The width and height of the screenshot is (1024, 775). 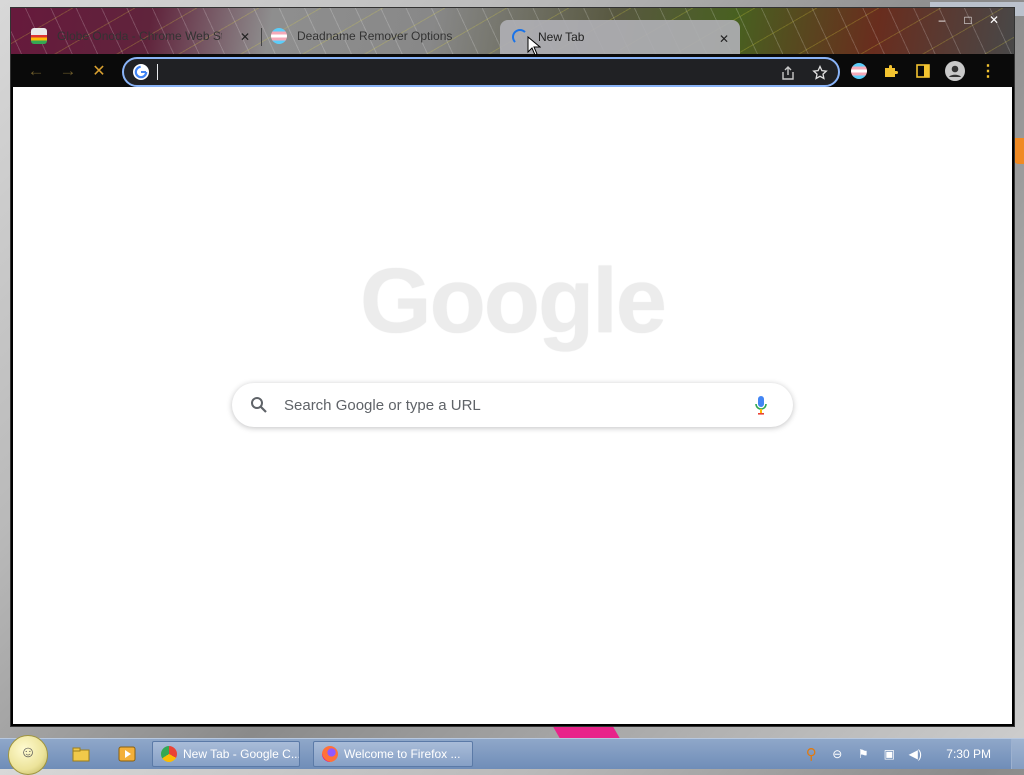 I want to click on search-input, so click(x=504, y=405).